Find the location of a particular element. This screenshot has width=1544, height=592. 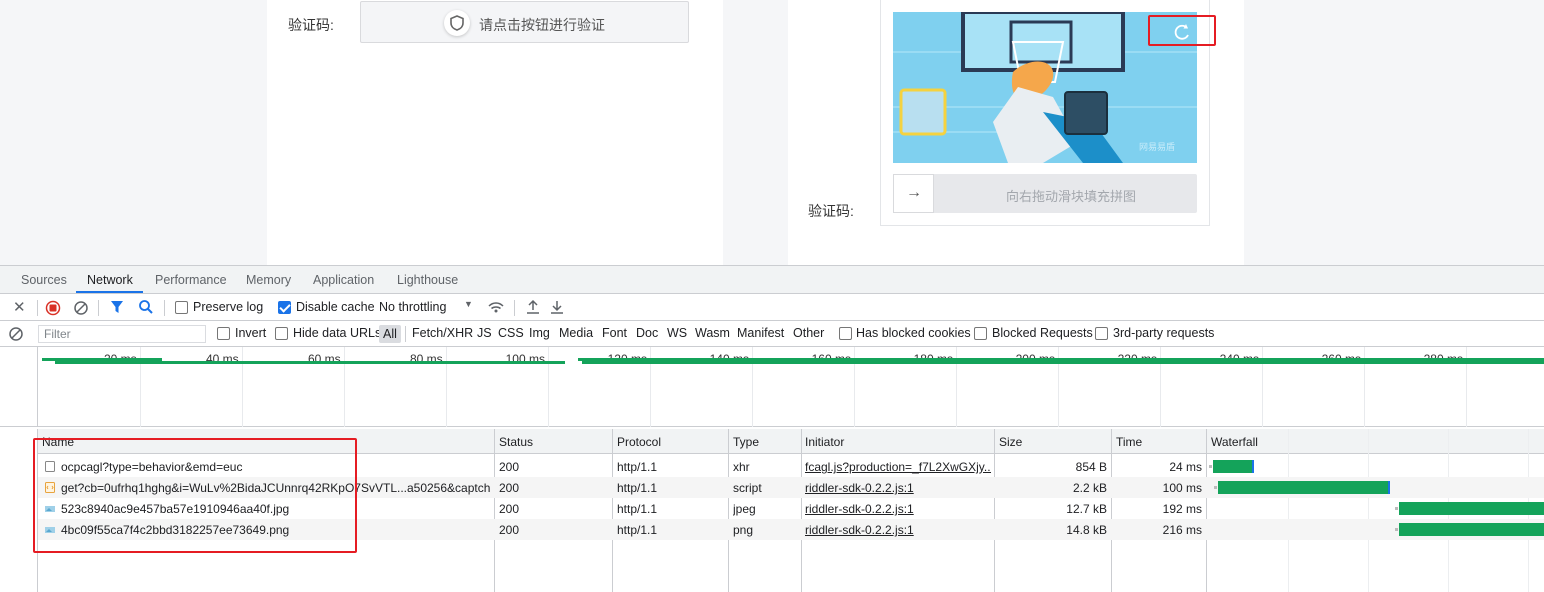

preserve-log-label: Preserve log is located at coordinates (228, 307).